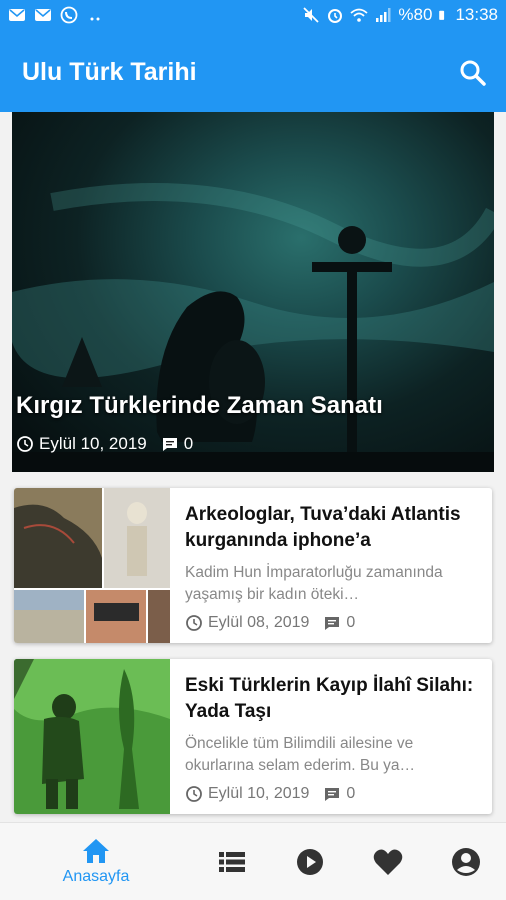  Describe the element at coordinates (415, 14) in the screenshot. I see `battery-percent: %80` at that location.